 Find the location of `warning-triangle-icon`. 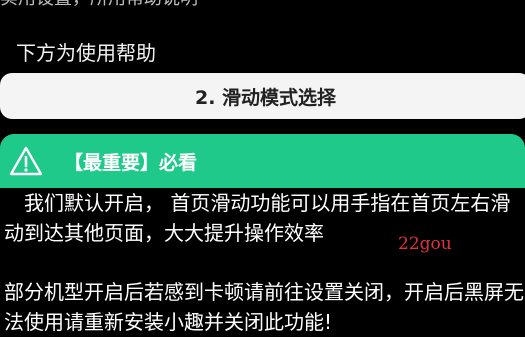

warning-triangle-icon is located at coordinates (26, 161).